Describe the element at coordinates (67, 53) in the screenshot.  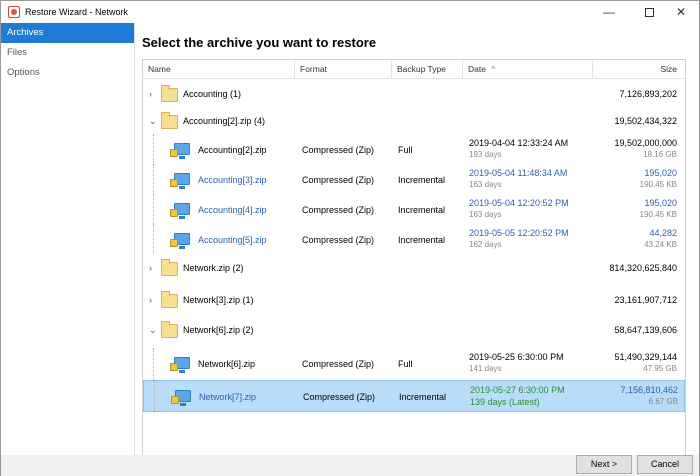
I see `sidebar-item-files: Files` at that location.